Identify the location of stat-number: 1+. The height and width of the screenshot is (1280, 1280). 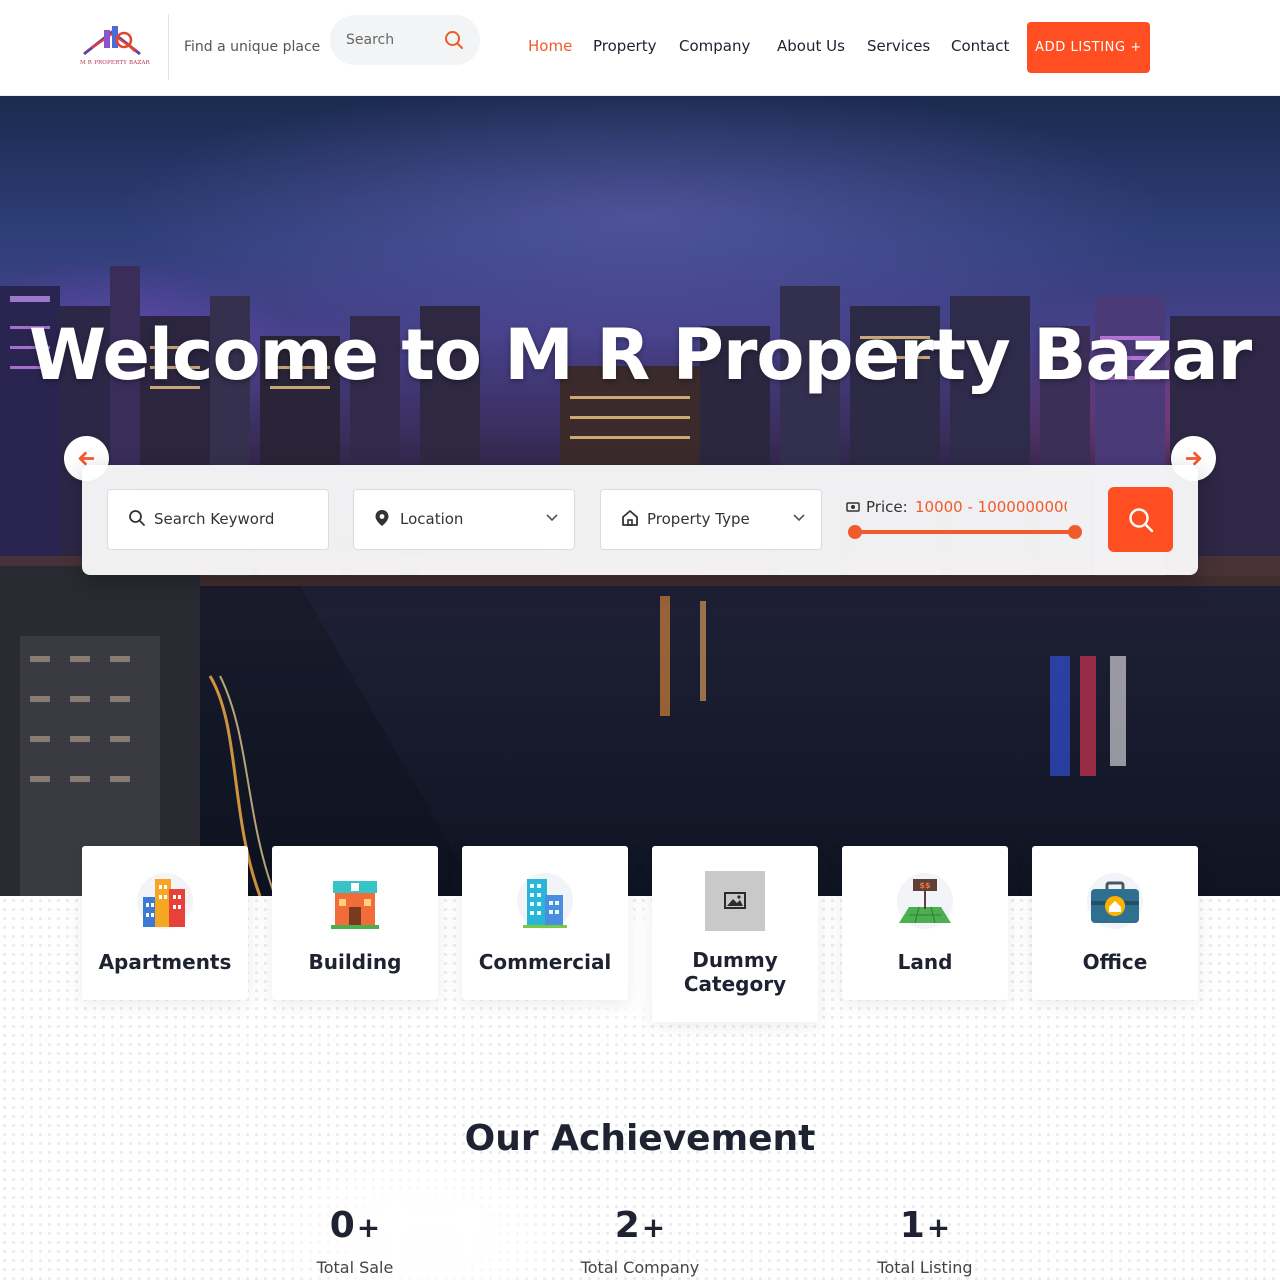
(925, 1227).